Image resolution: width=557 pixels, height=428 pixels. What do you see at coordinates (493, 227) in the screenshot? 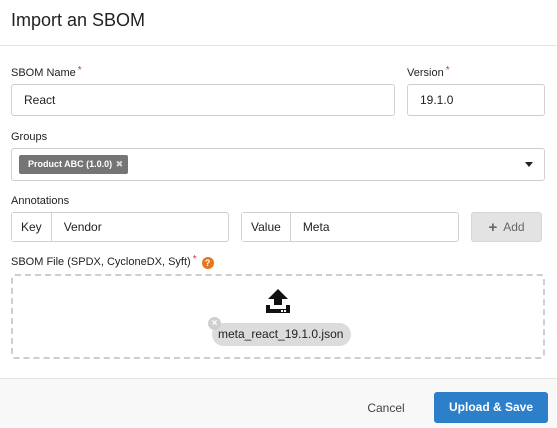
I see `plus-icon: +` at bounding box center [493, 227].